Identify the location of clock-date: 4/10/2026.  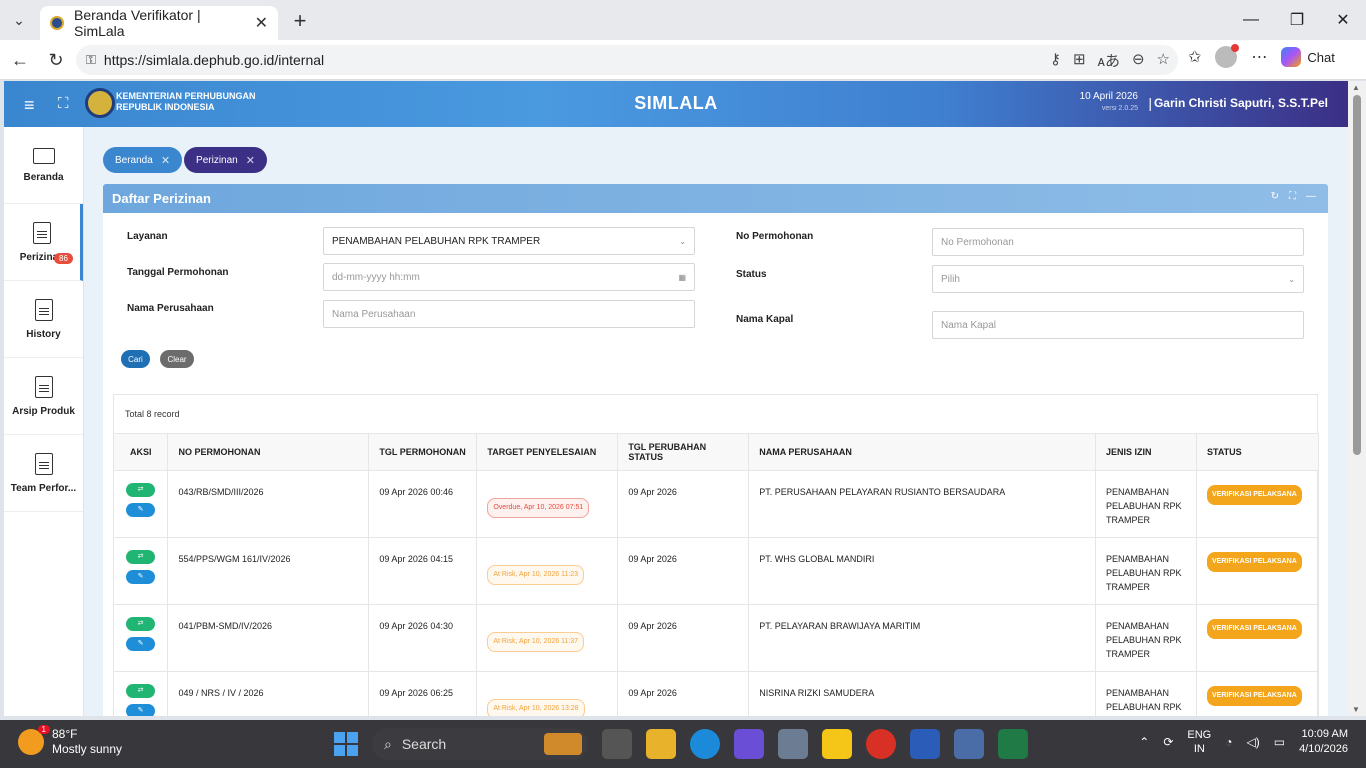
(1323, 749).